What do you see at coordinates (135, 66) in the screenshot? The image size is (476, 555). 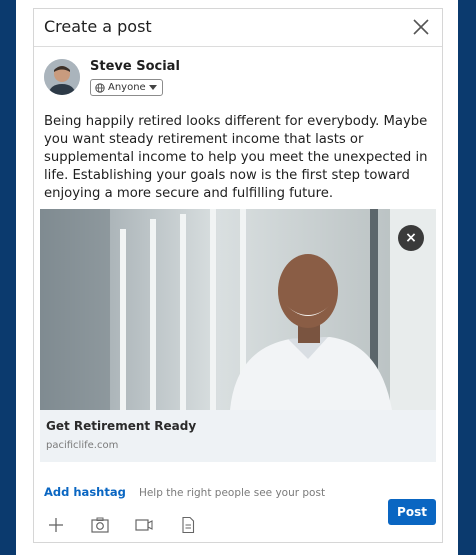 I see `author-name: Steve Social` at bounding box center [135, 66].